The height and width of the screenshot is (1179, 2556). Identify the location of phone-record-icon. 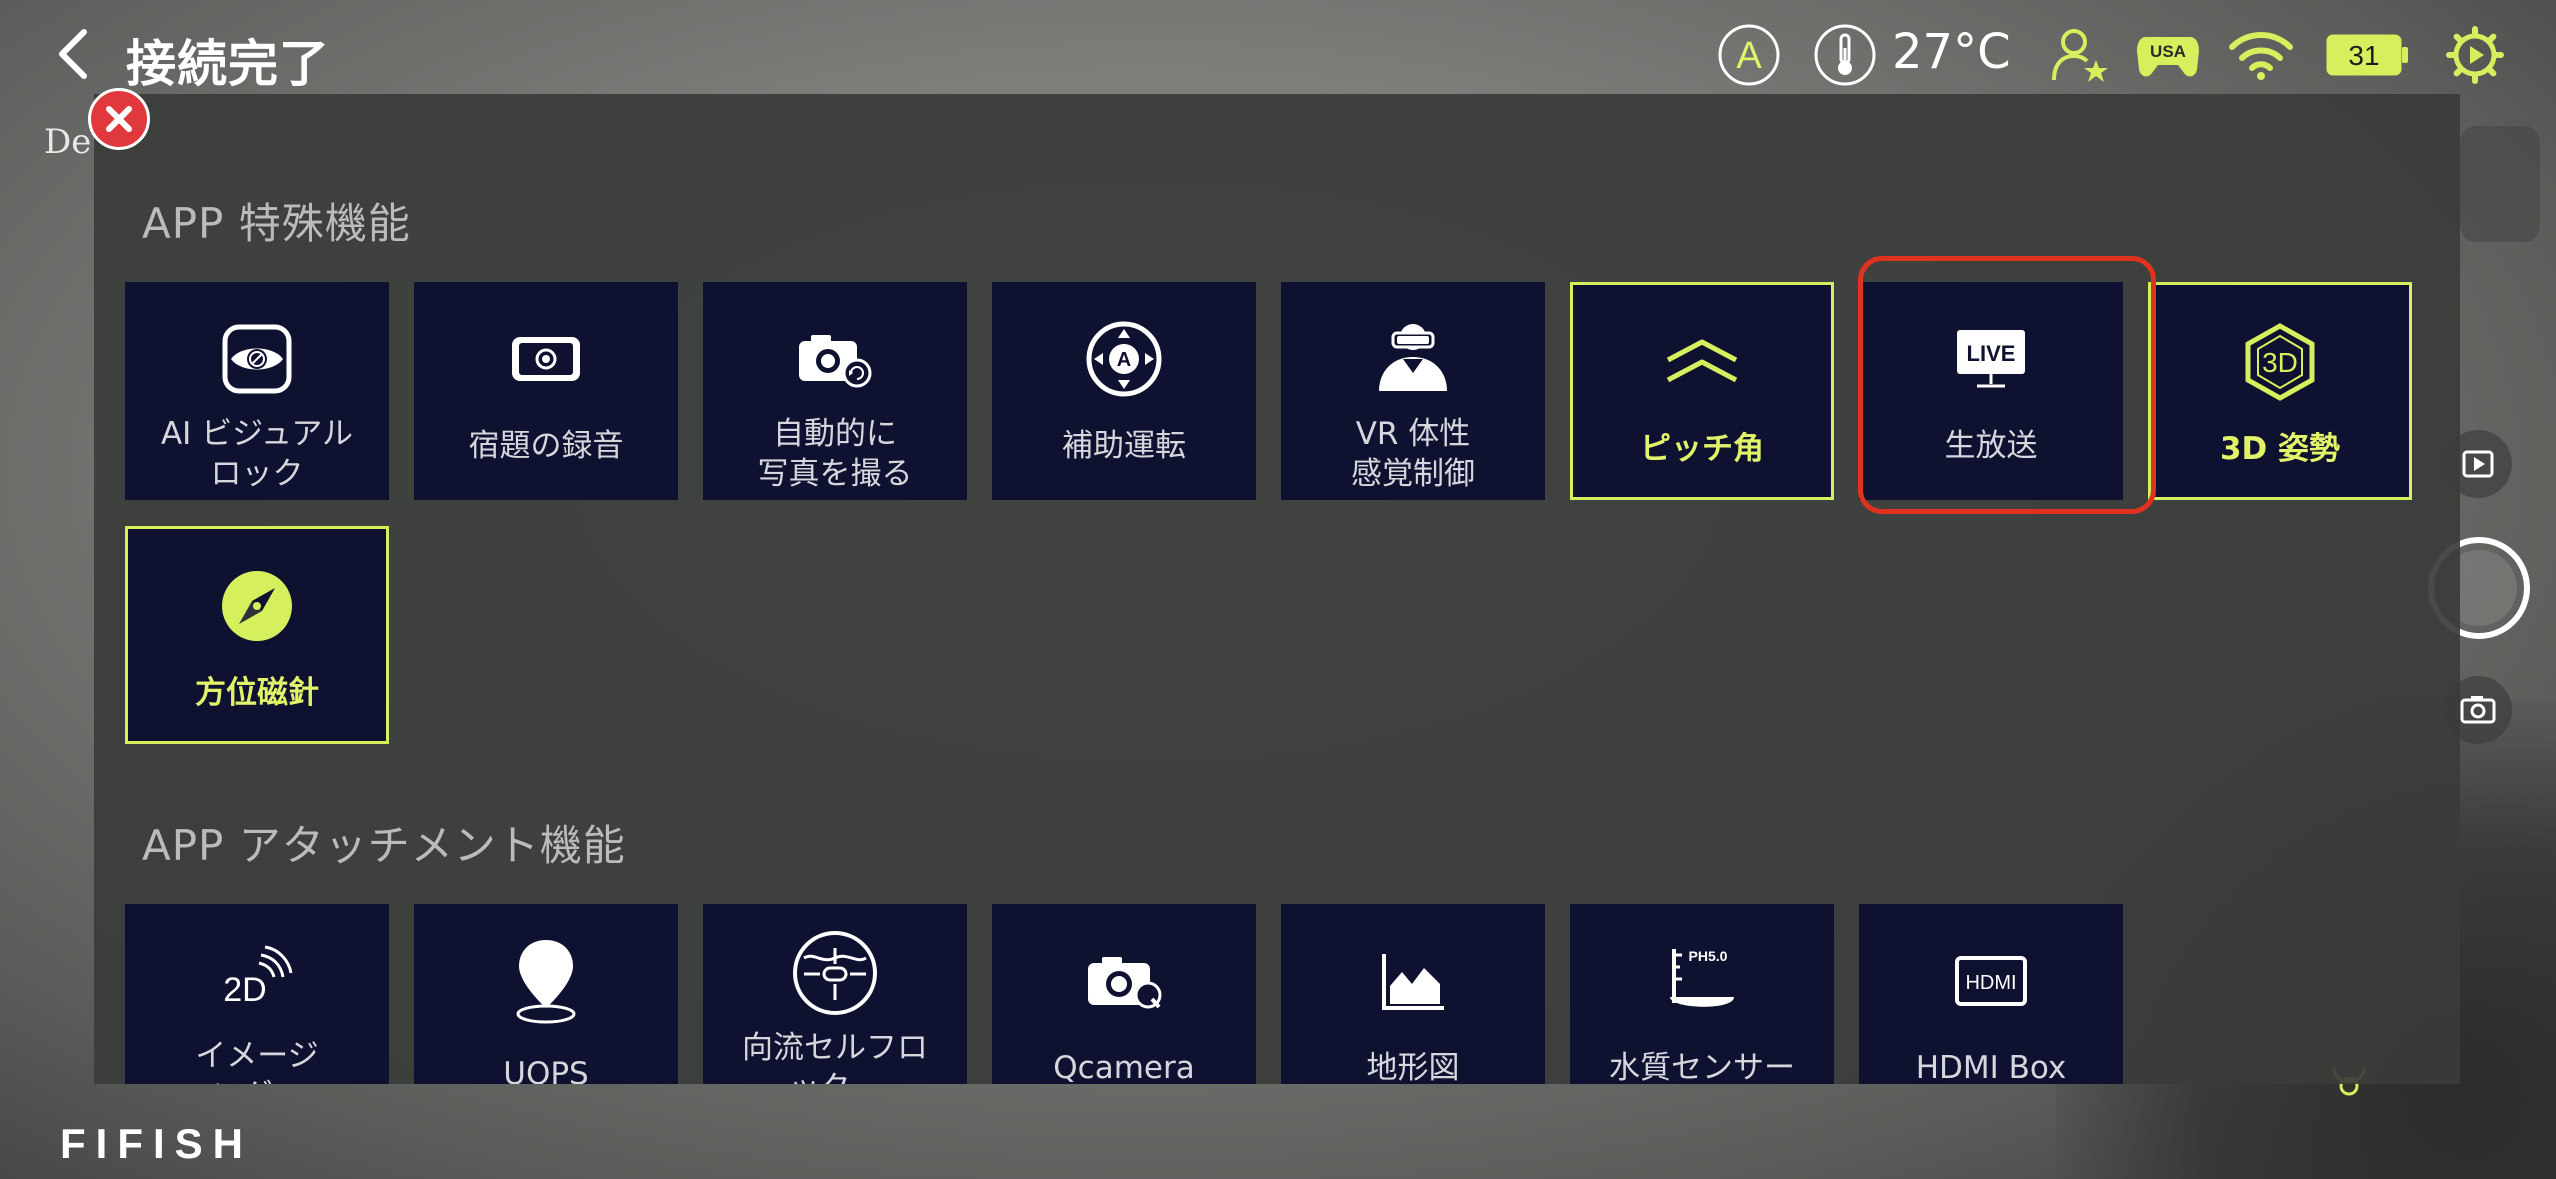
(546, 359).